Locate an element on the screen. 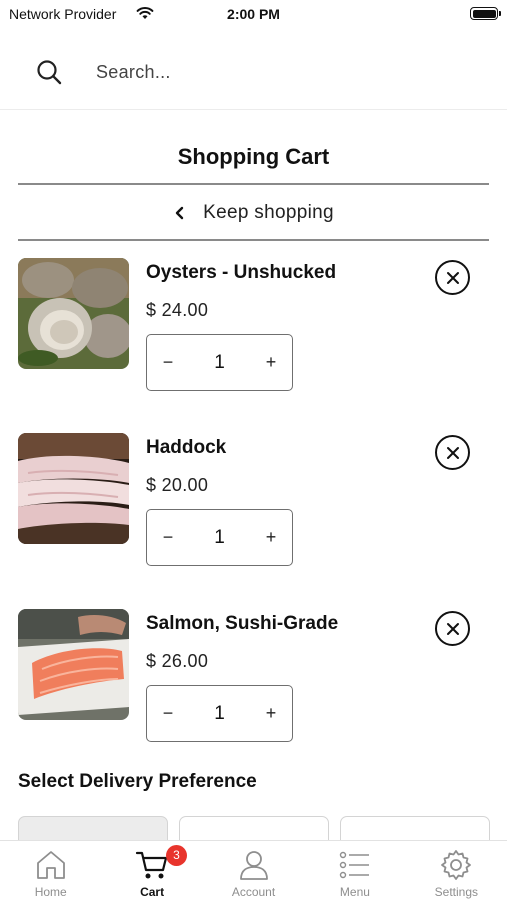 The height and width of the screenshot is (900, 507). battery-icon is located at coordinates (485, 13).